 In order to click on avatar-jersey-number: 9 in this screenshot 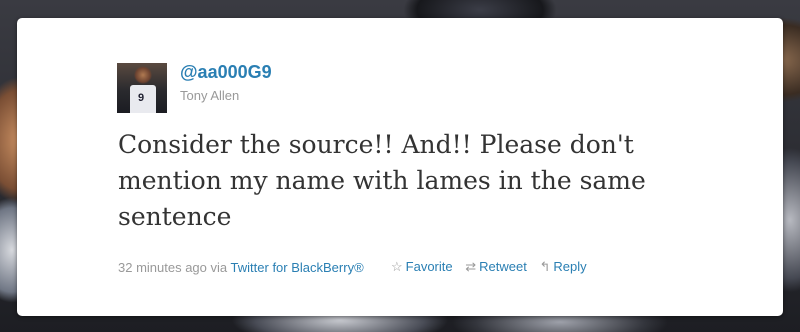, I will do `click(141, 98)`.